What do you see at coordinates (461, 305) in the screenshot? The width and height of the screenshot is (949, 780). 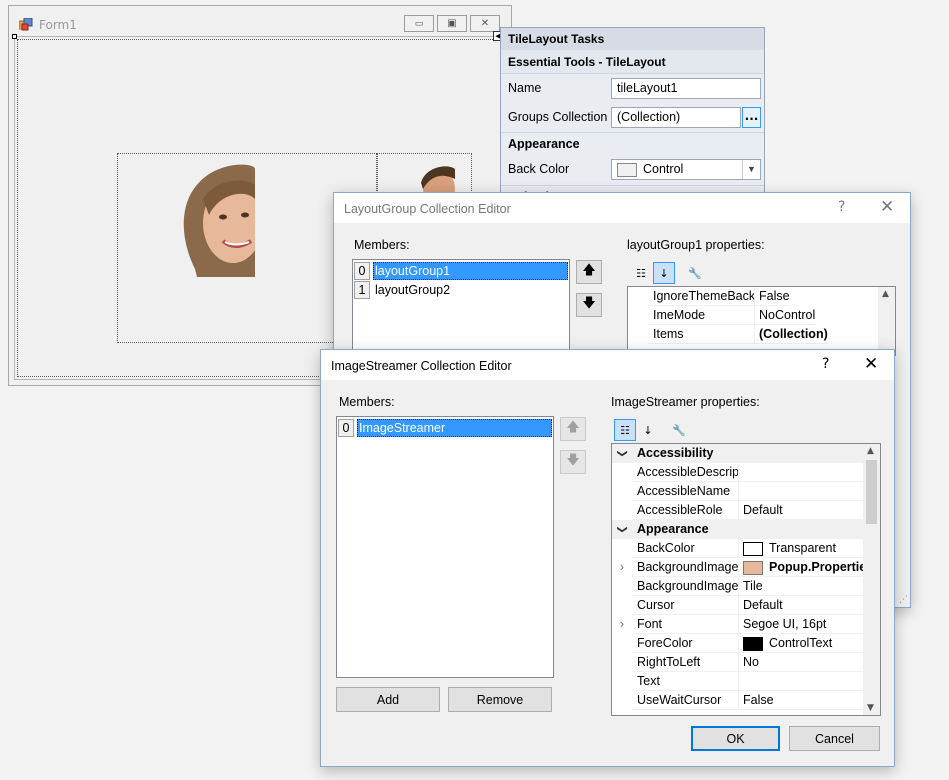 I see `layoutgroup-members-list: 0 layoutGroup1 1 layoutGroup2` at bounding box center [461, 305].